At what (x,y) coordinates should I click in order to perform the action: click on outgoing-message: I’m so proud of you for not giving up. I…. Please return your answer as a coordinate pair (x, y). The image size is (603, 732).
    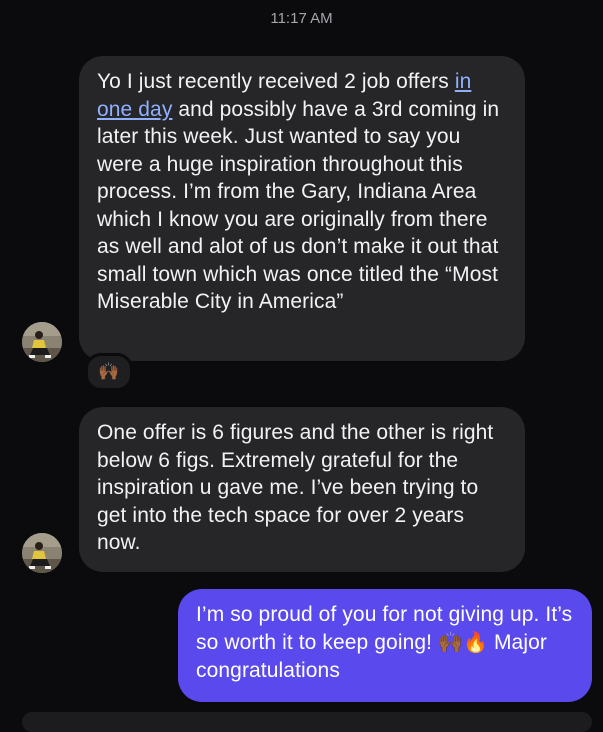
    Looking at the image, I should click on (385, 645).